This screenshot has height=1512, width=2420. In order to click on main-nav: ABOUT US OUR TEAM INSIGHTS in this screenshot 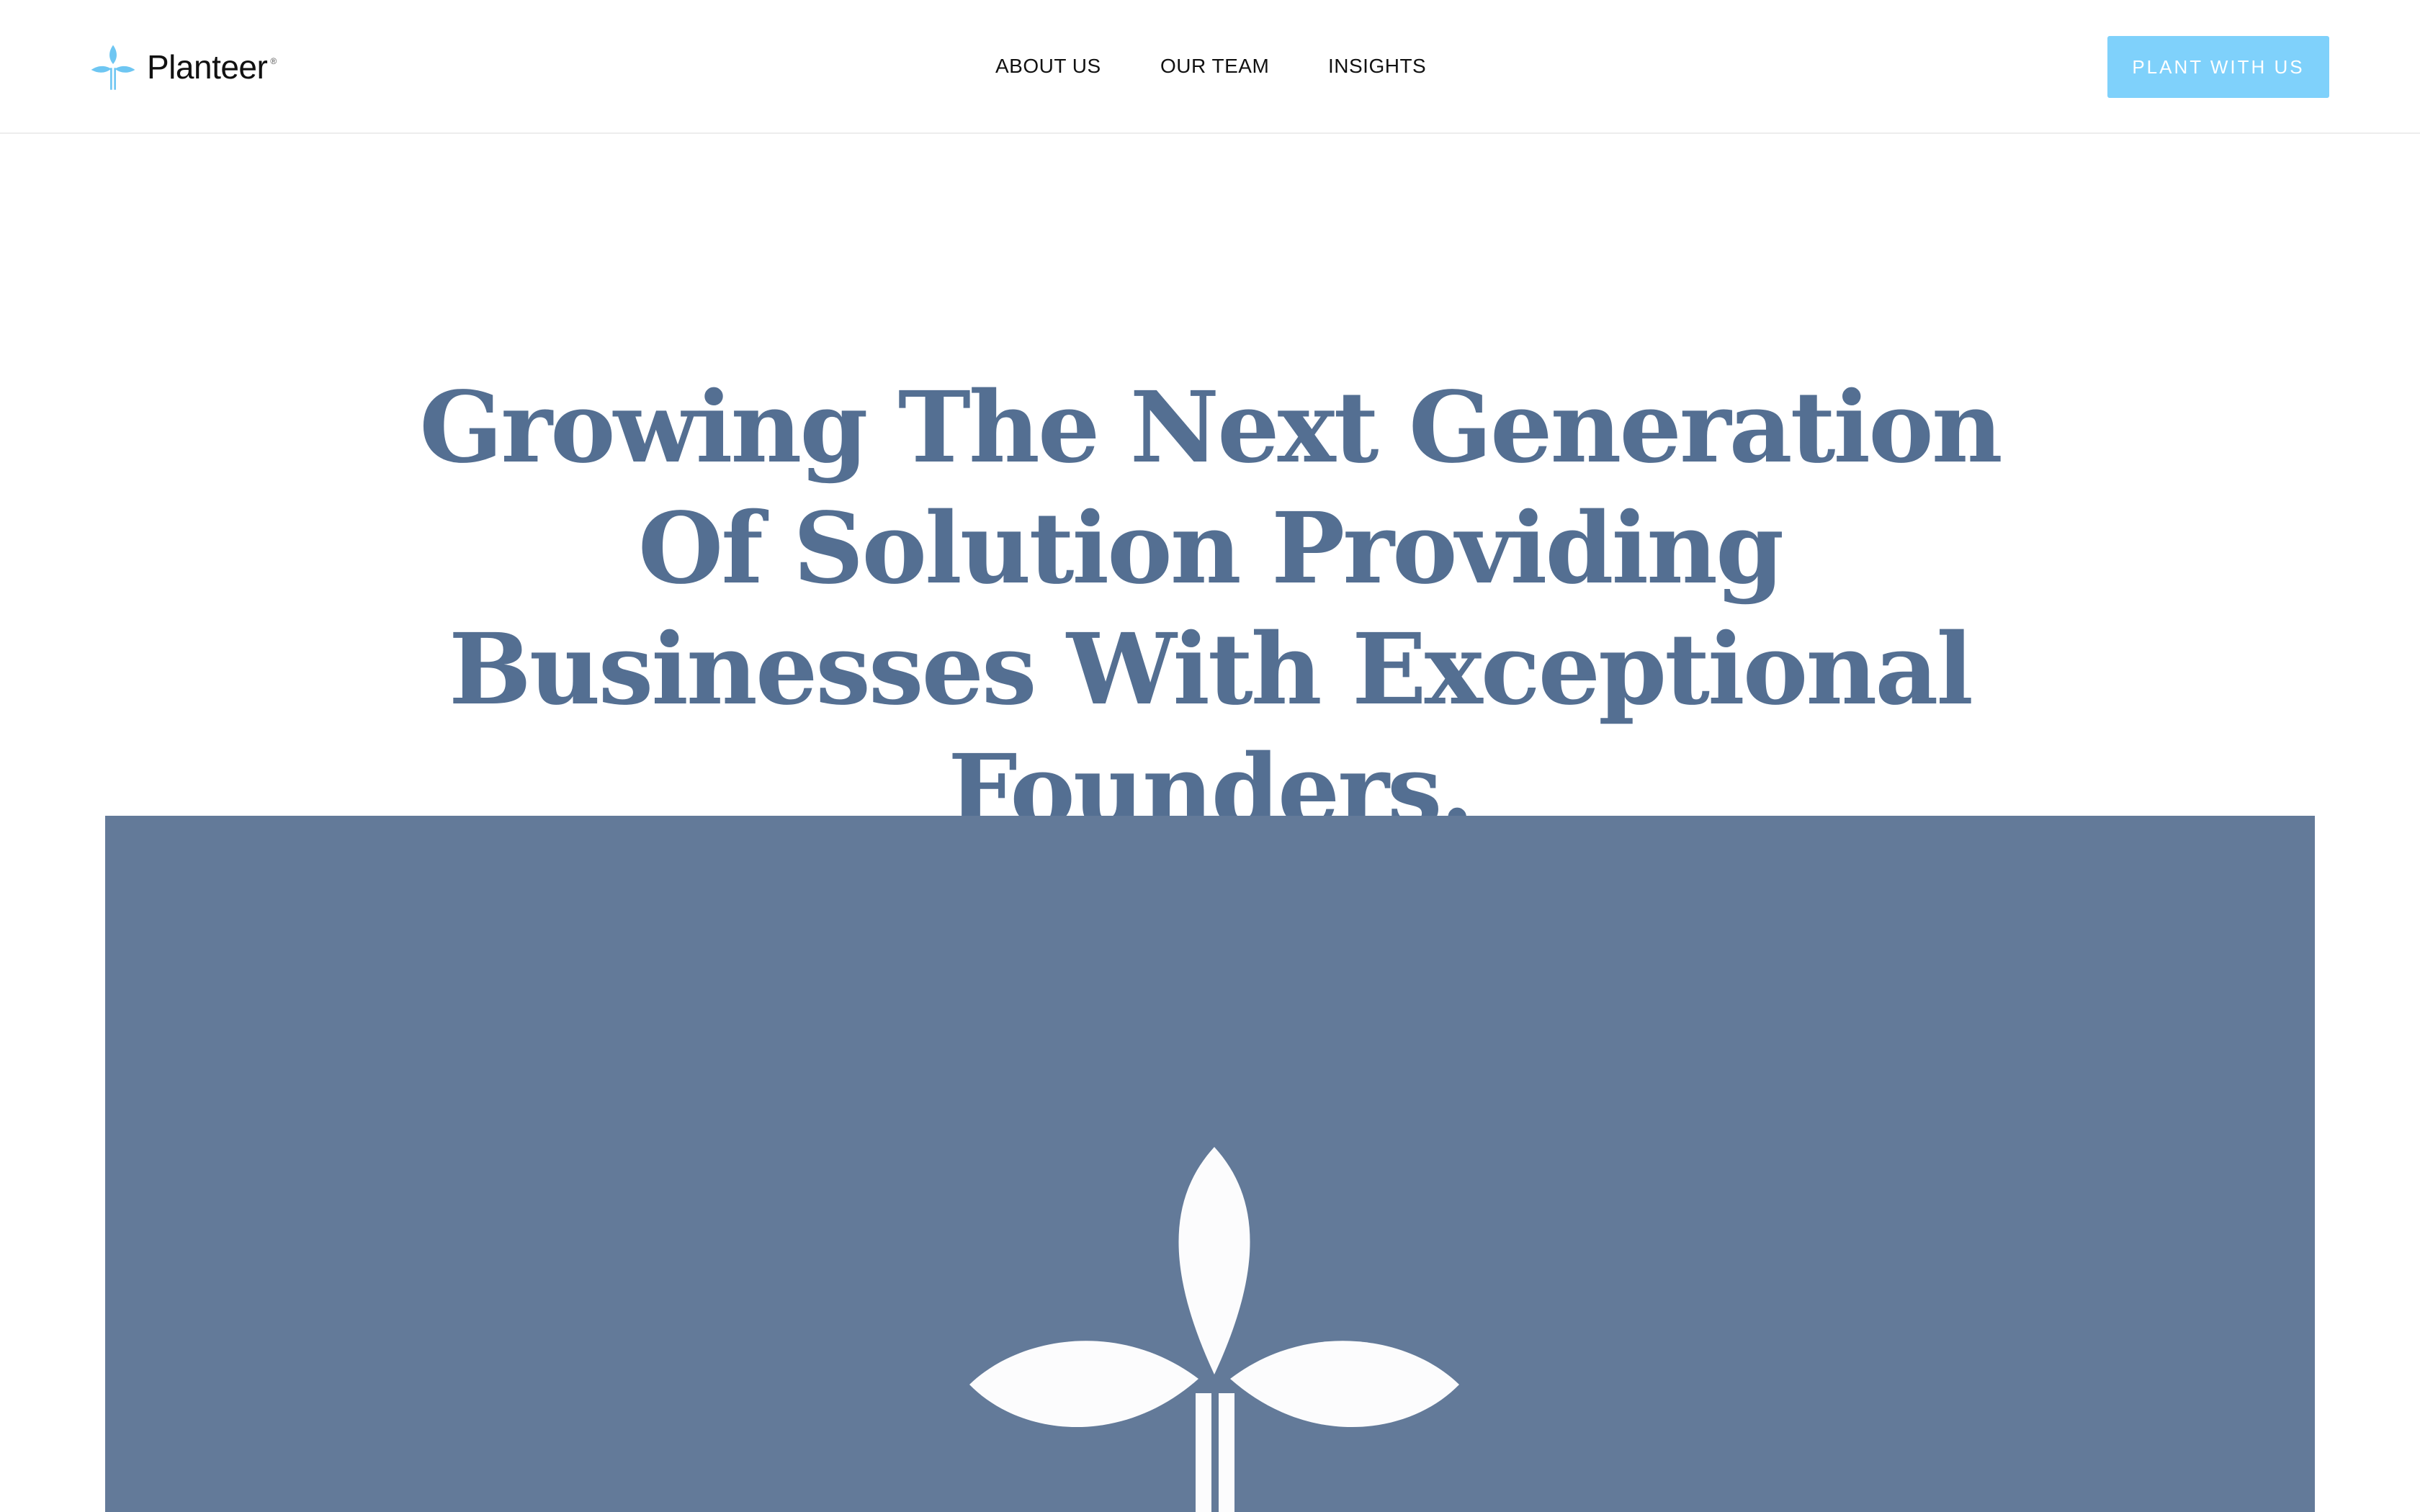, I will do `click(1210, 66)`.